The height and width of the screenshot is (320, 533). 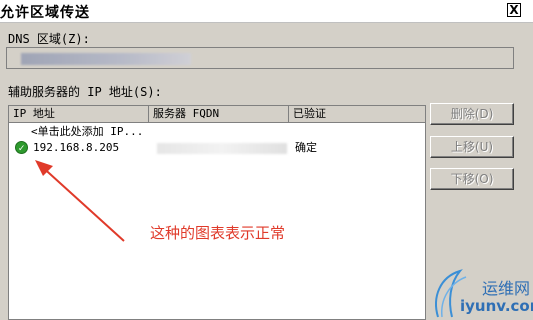 I want to click on secondary-servers-label: 辅助服务器的 IP 地址(S):, so click(x=85, y=92).